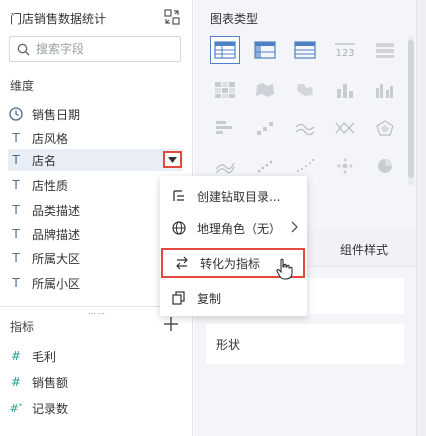 Image resolution: width=426 pixels, height=436 pixels. What do you see at coordinates (56, 283) in the screenshot?
I see `field-label: 所属小区` at bounding box center [56, 283].